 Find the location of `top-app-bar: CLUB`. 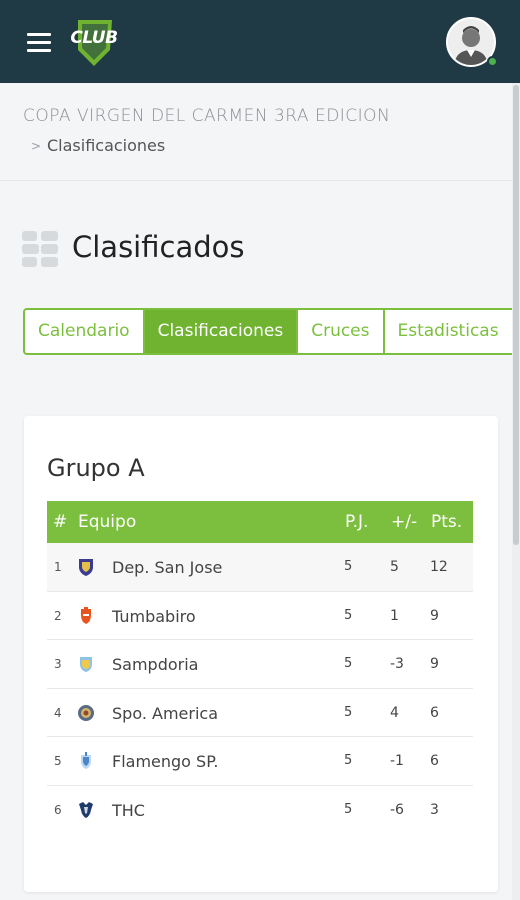

top-app-bar: CLUB is located at coordinates (260, 41).